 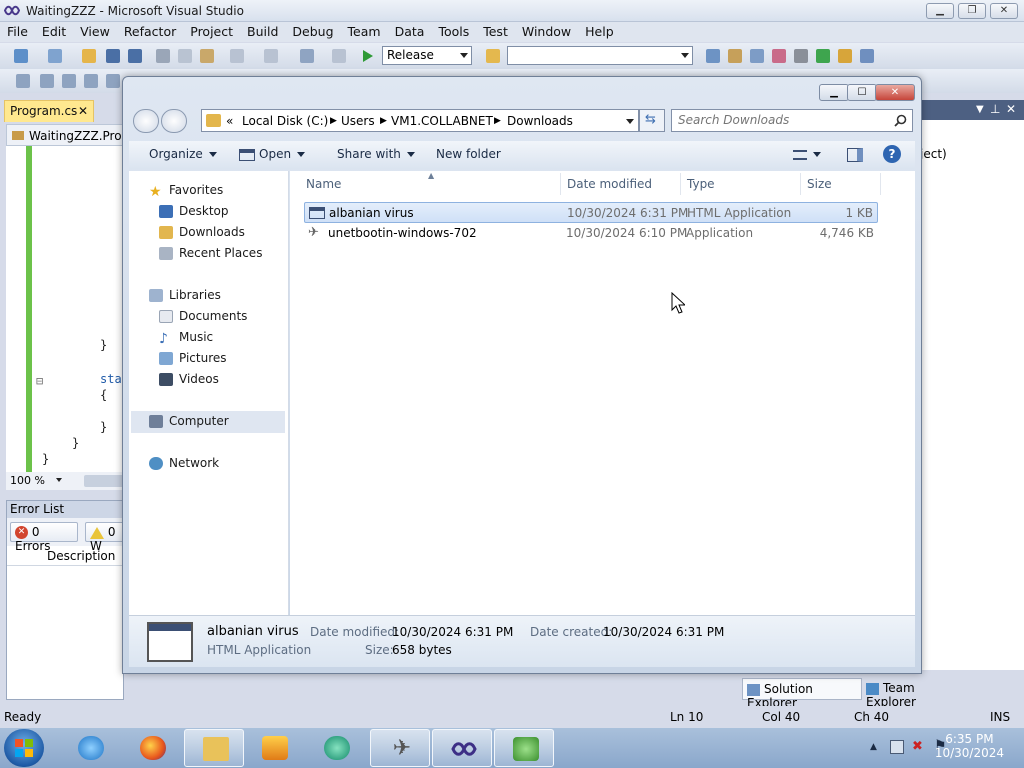 I want to click on new-project-icon, so click(x=21, y=56).